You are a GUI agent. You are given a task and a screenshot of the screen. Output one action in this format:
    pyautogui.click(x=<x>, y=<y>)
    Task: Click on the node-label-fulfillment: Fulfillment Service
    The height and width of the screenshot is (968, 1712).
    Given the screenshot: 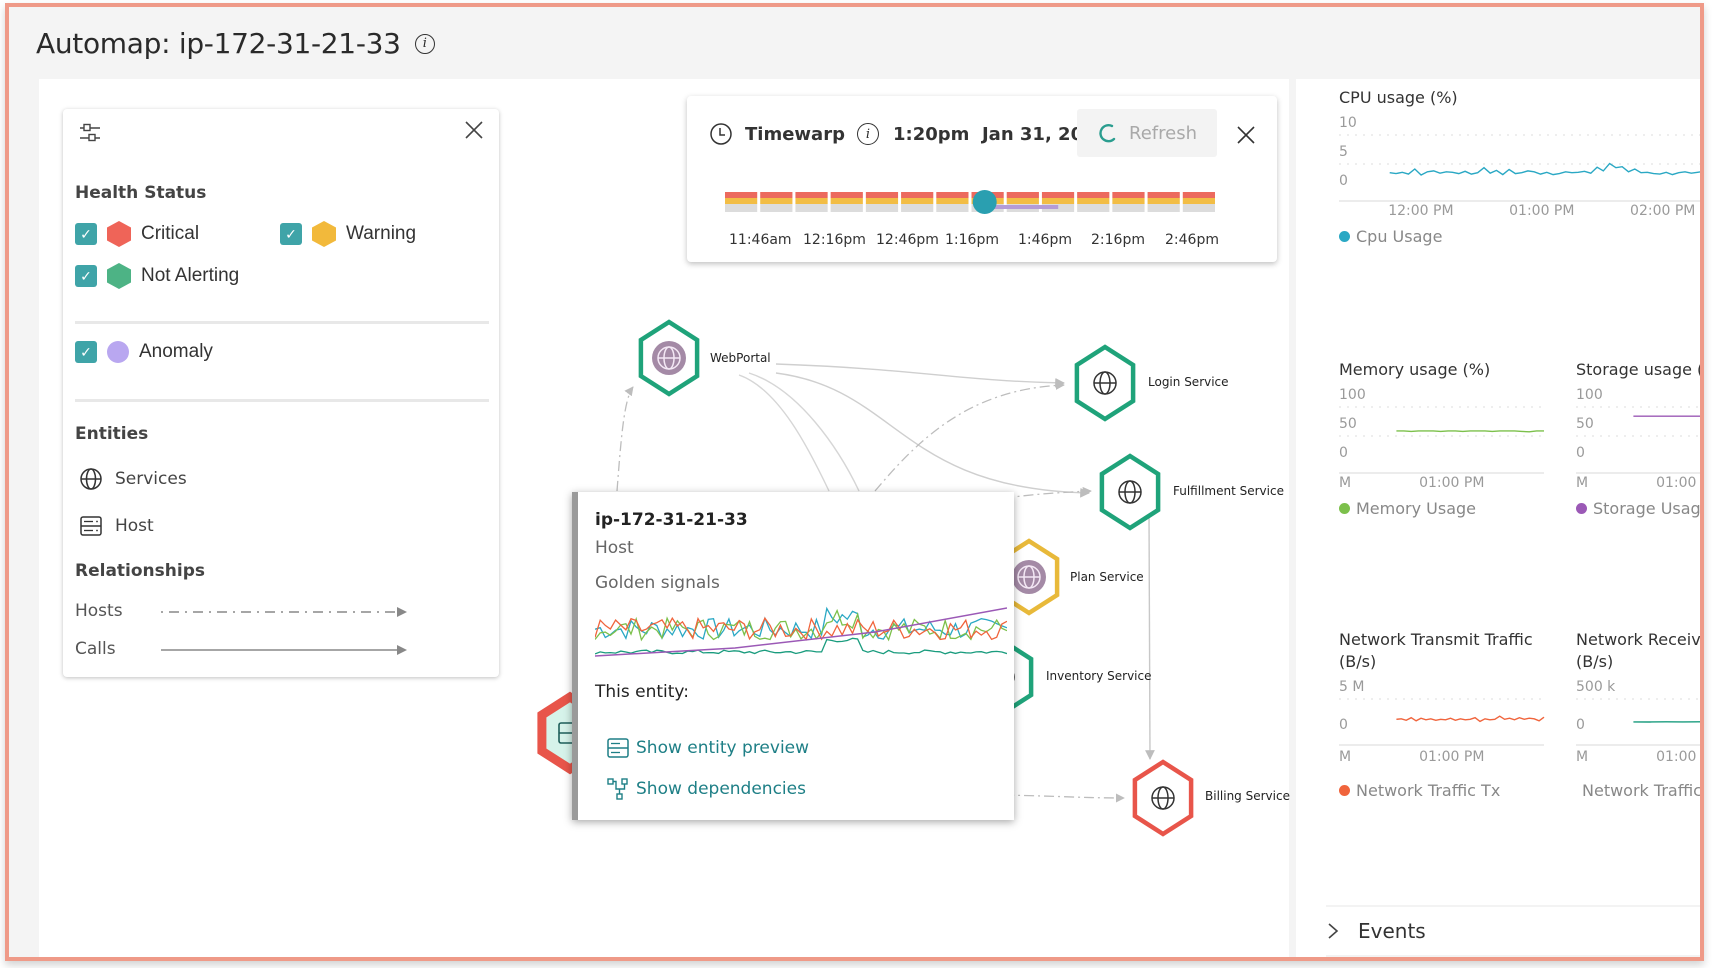 What is the action you would take?
    pyautogui.click(x=1228, y=491)
    